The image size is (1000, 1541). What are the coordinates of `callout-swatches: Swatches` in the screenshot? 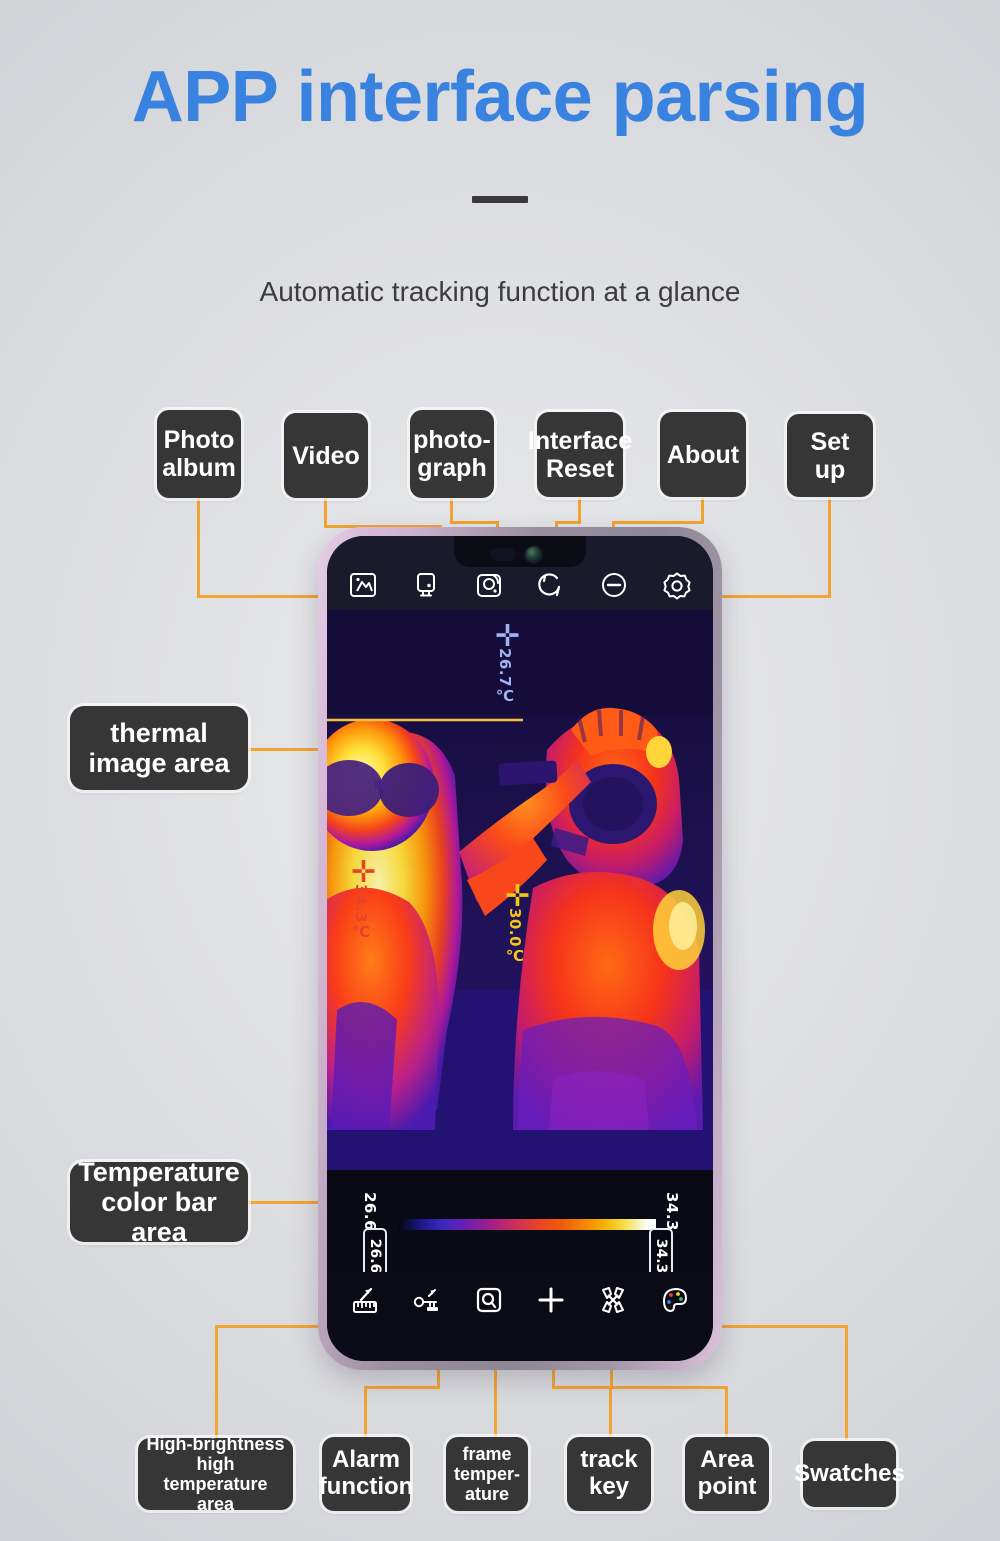 It's located at (849, 1474).